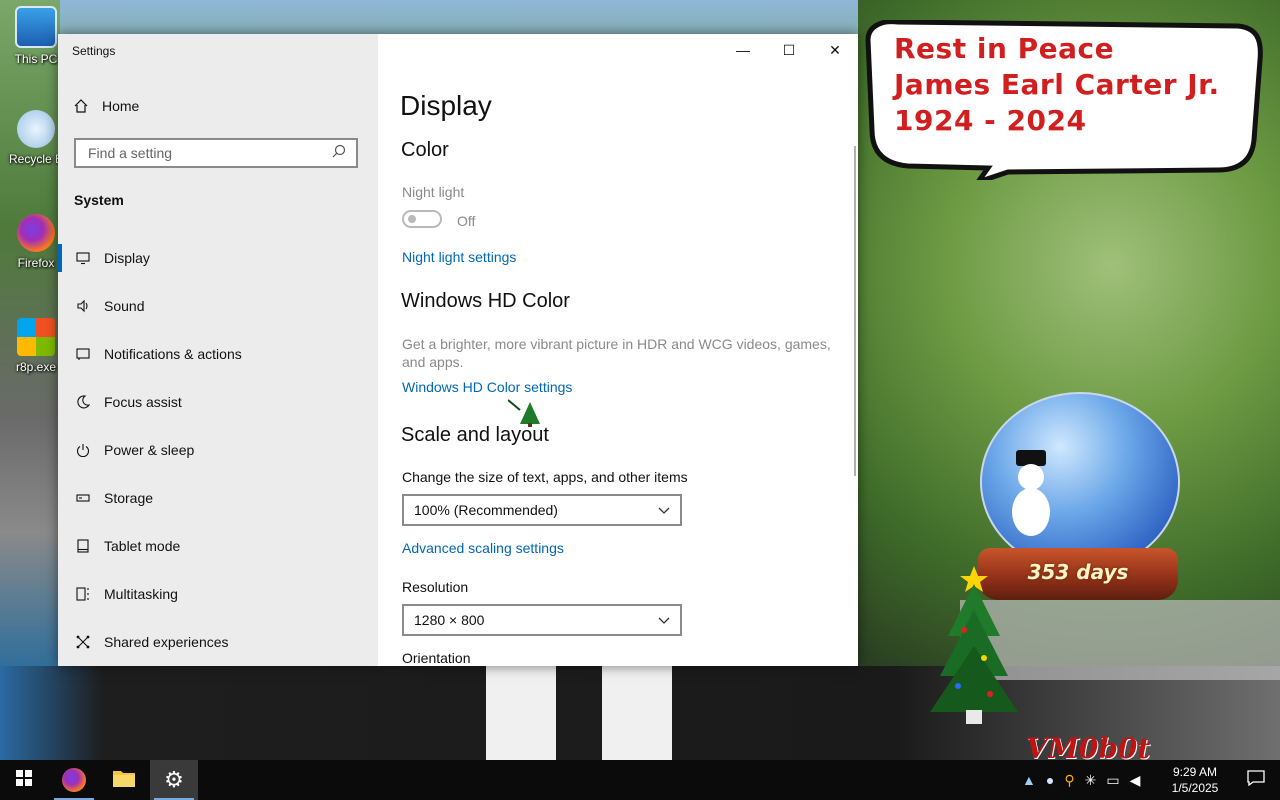 This screenshot has width=1280, height=800. I want to click on desktop-icon-r8p: r8p.exe, so click(36, 346).